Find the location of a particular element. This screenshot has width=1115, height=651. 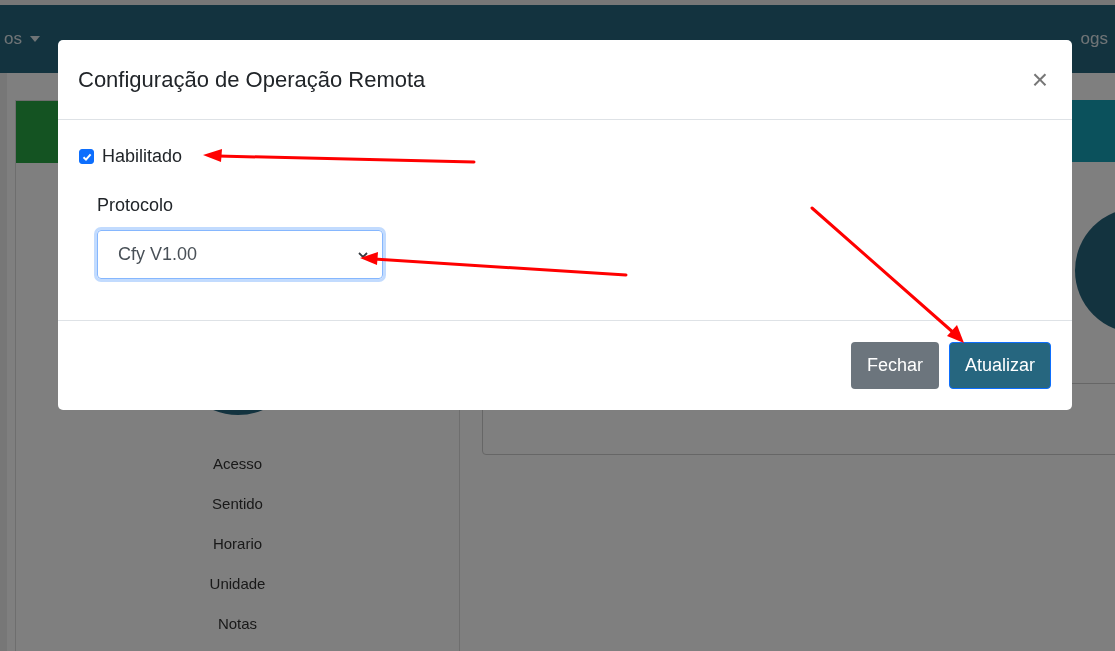

dialog-button: Atualizar is located at coordinates (999, 365).